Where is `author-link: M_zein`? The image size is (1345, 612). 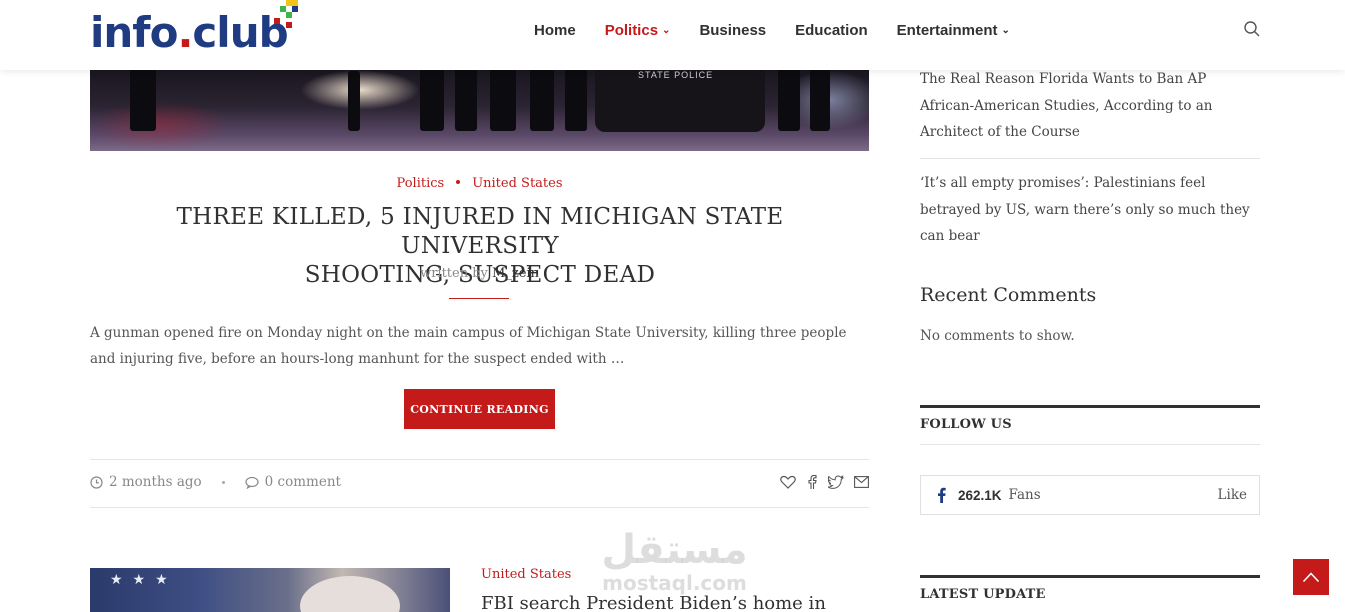 author-link: M_zein is located at coordinates (515, 273).